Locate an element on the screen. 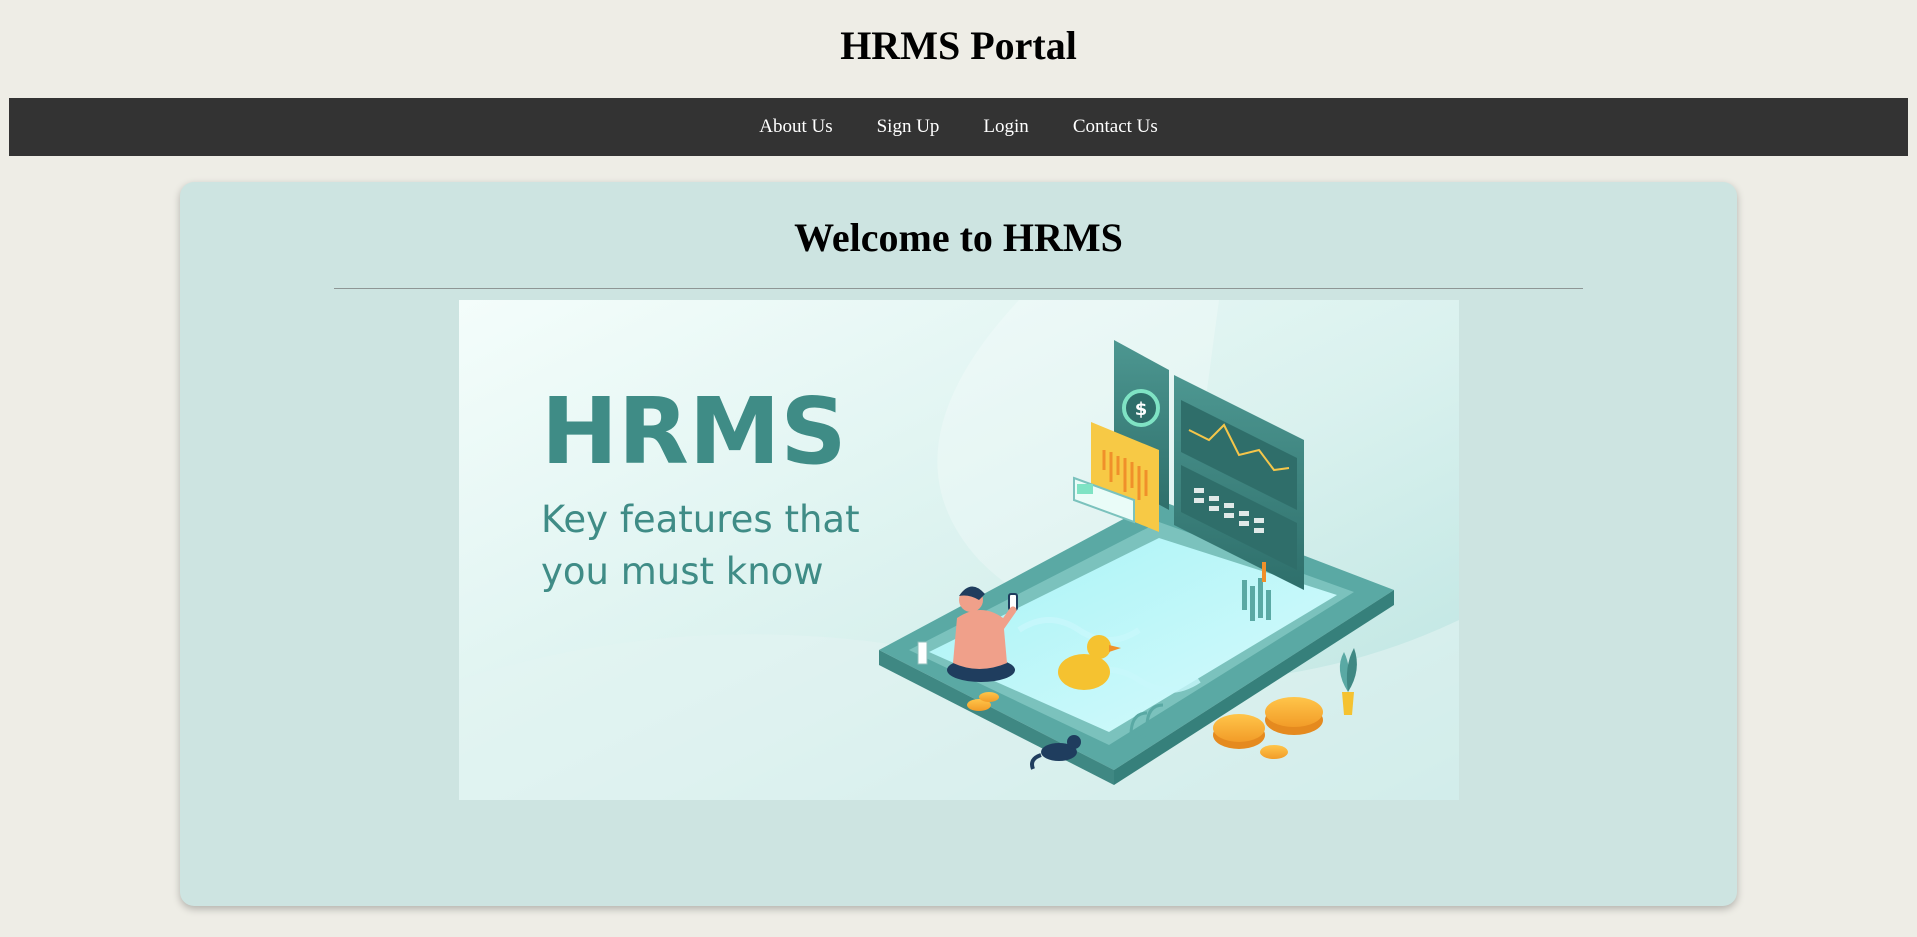 The height and width of the screenshot is (937, 1917). nav-login-link: Login is located at coordinates (1005, 127).